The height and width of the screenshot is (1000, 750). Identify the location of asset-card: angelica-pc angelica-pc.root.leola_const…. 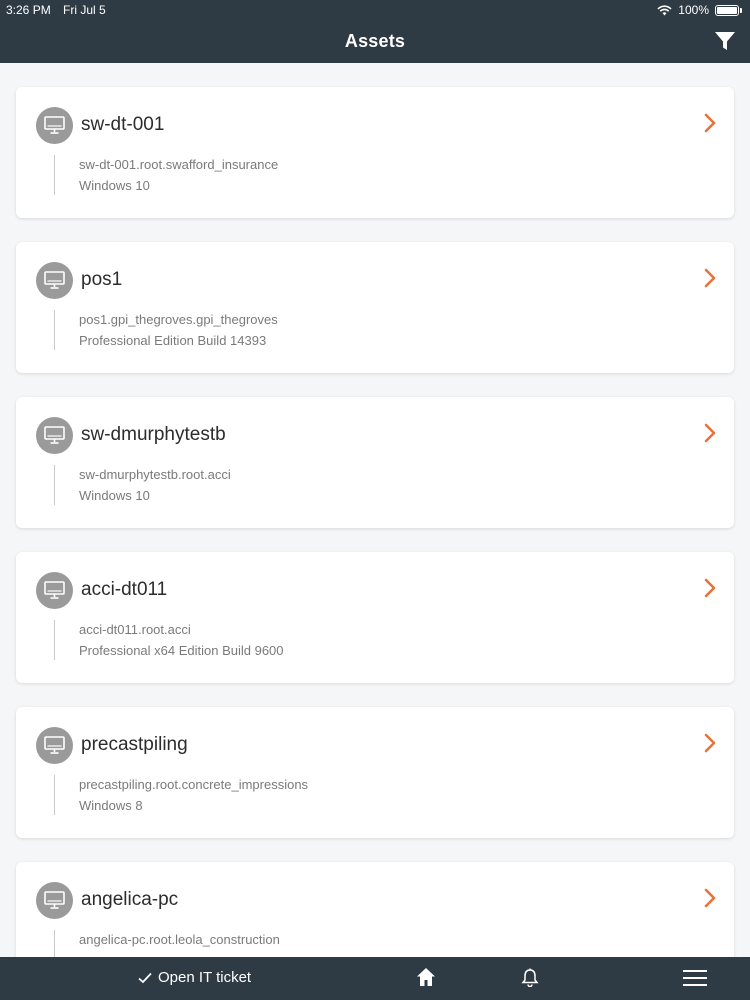
(375, 909).